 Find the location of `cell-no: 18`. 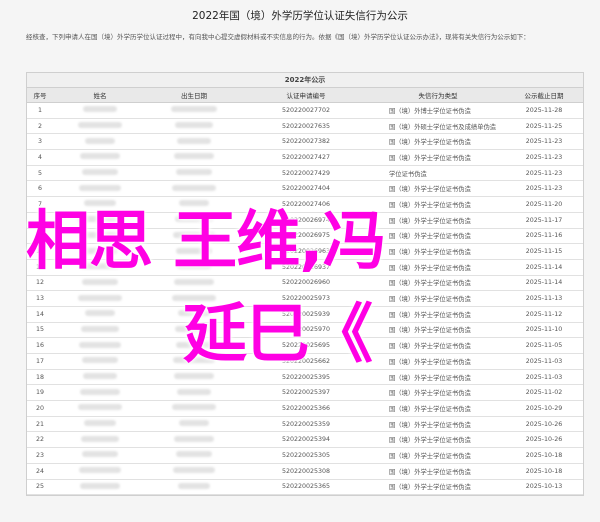

cell-no: 18 is located at coordinates (40, 377).